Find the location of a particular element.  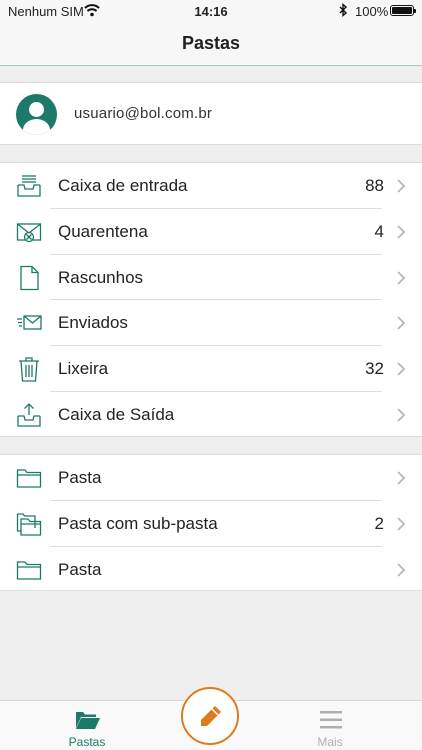

unread-count: 4 is located at coordinates (379, 231).